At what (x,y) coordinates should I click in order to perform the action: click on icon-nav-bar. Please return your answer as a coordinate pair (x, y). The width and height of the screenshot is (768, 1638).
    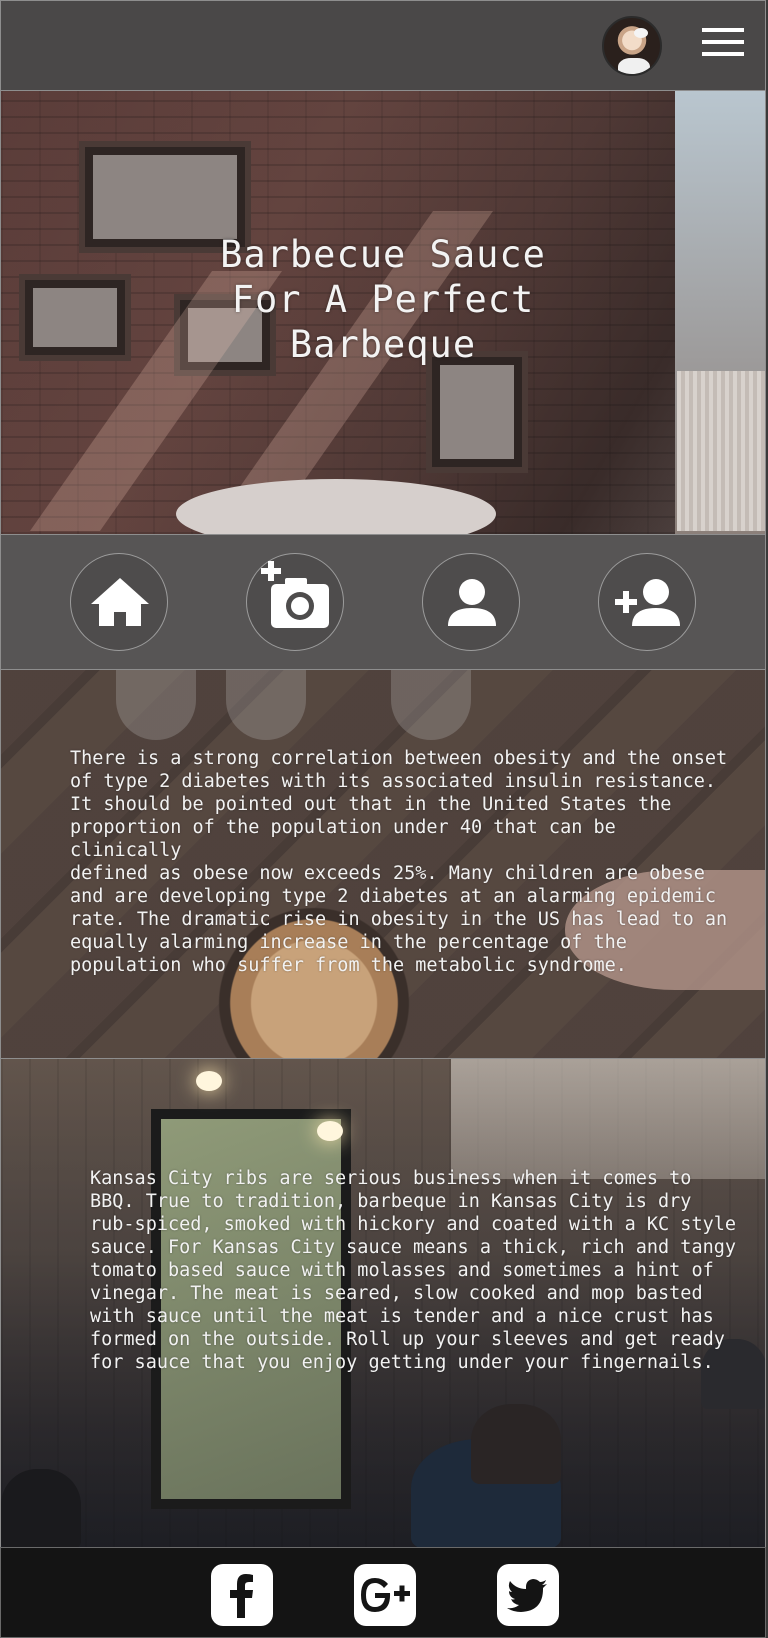
    Looking at the image, I should click on (383, 602).